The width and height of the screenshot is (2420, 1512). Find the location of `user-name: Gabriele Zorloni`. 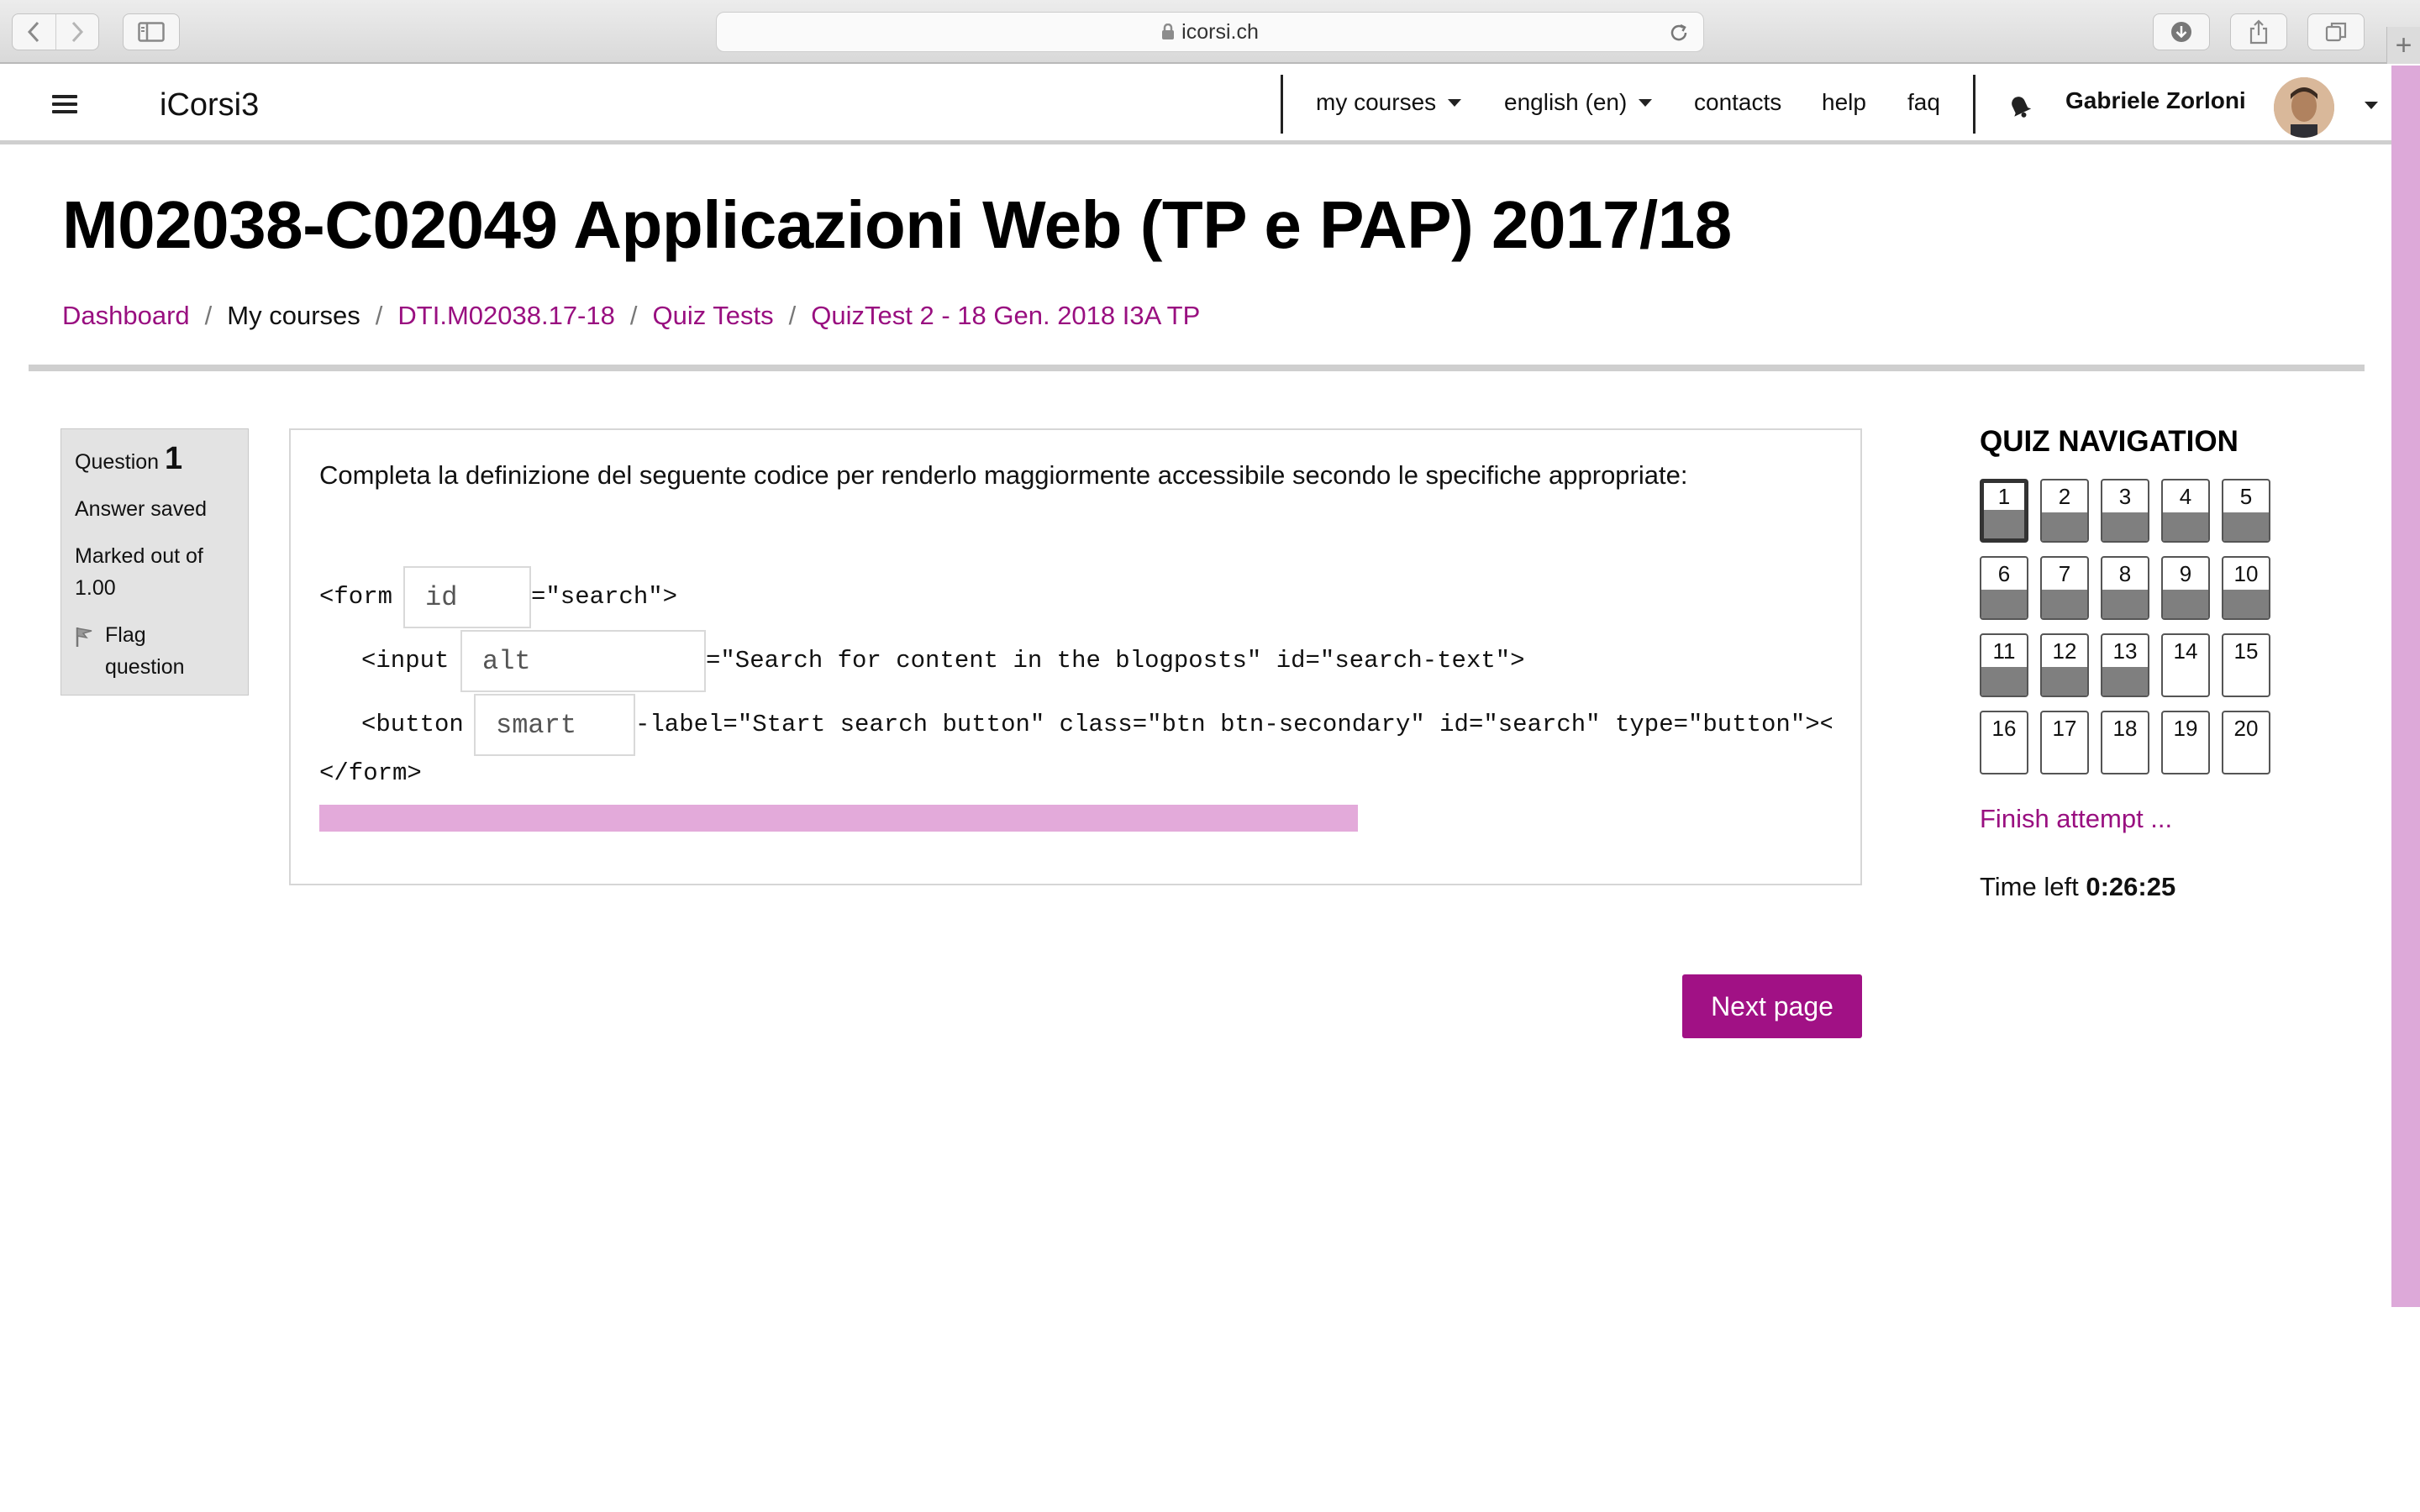

user-name: Gabriele Zorloni is located at coordinates (2155, 100).